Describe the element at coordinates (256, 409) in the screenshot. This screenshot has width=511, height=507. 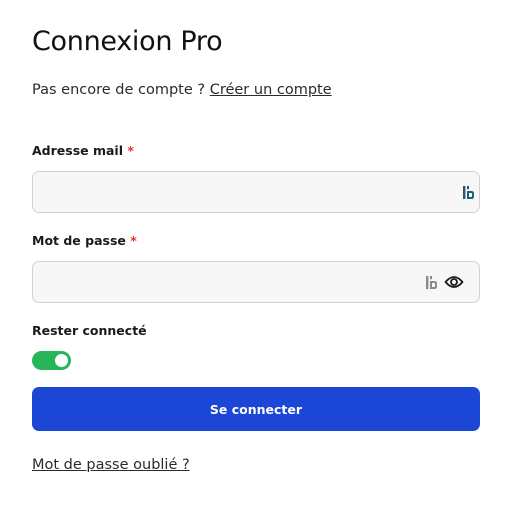
I see `login-button: Se connecter` at that location.